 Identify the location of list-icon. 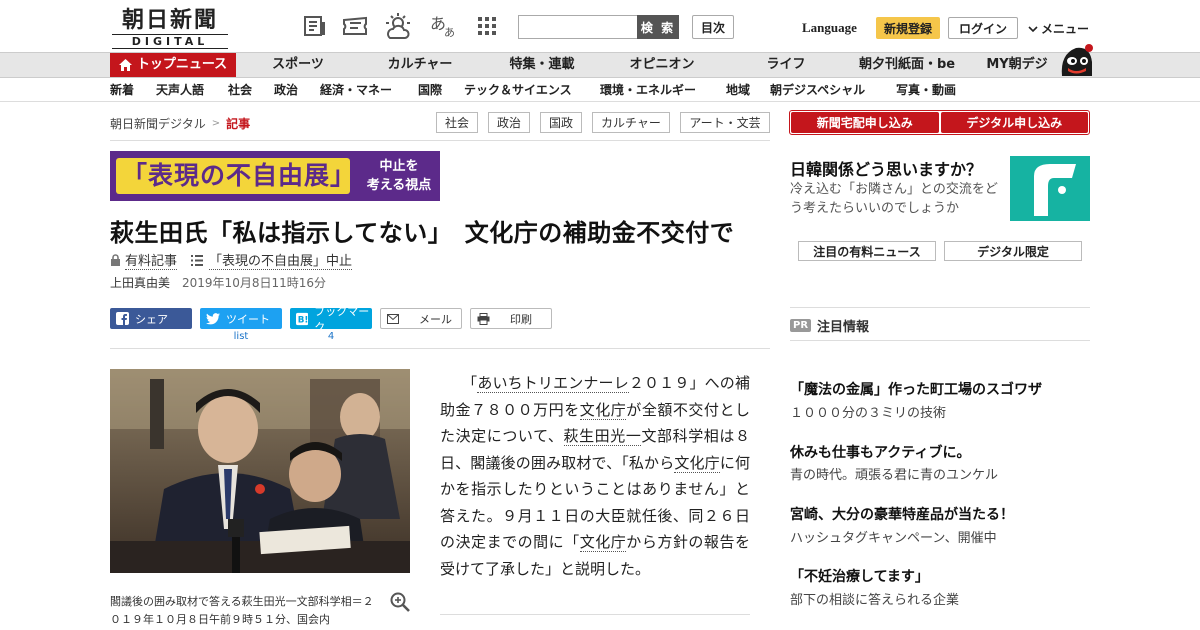
(197, 260).